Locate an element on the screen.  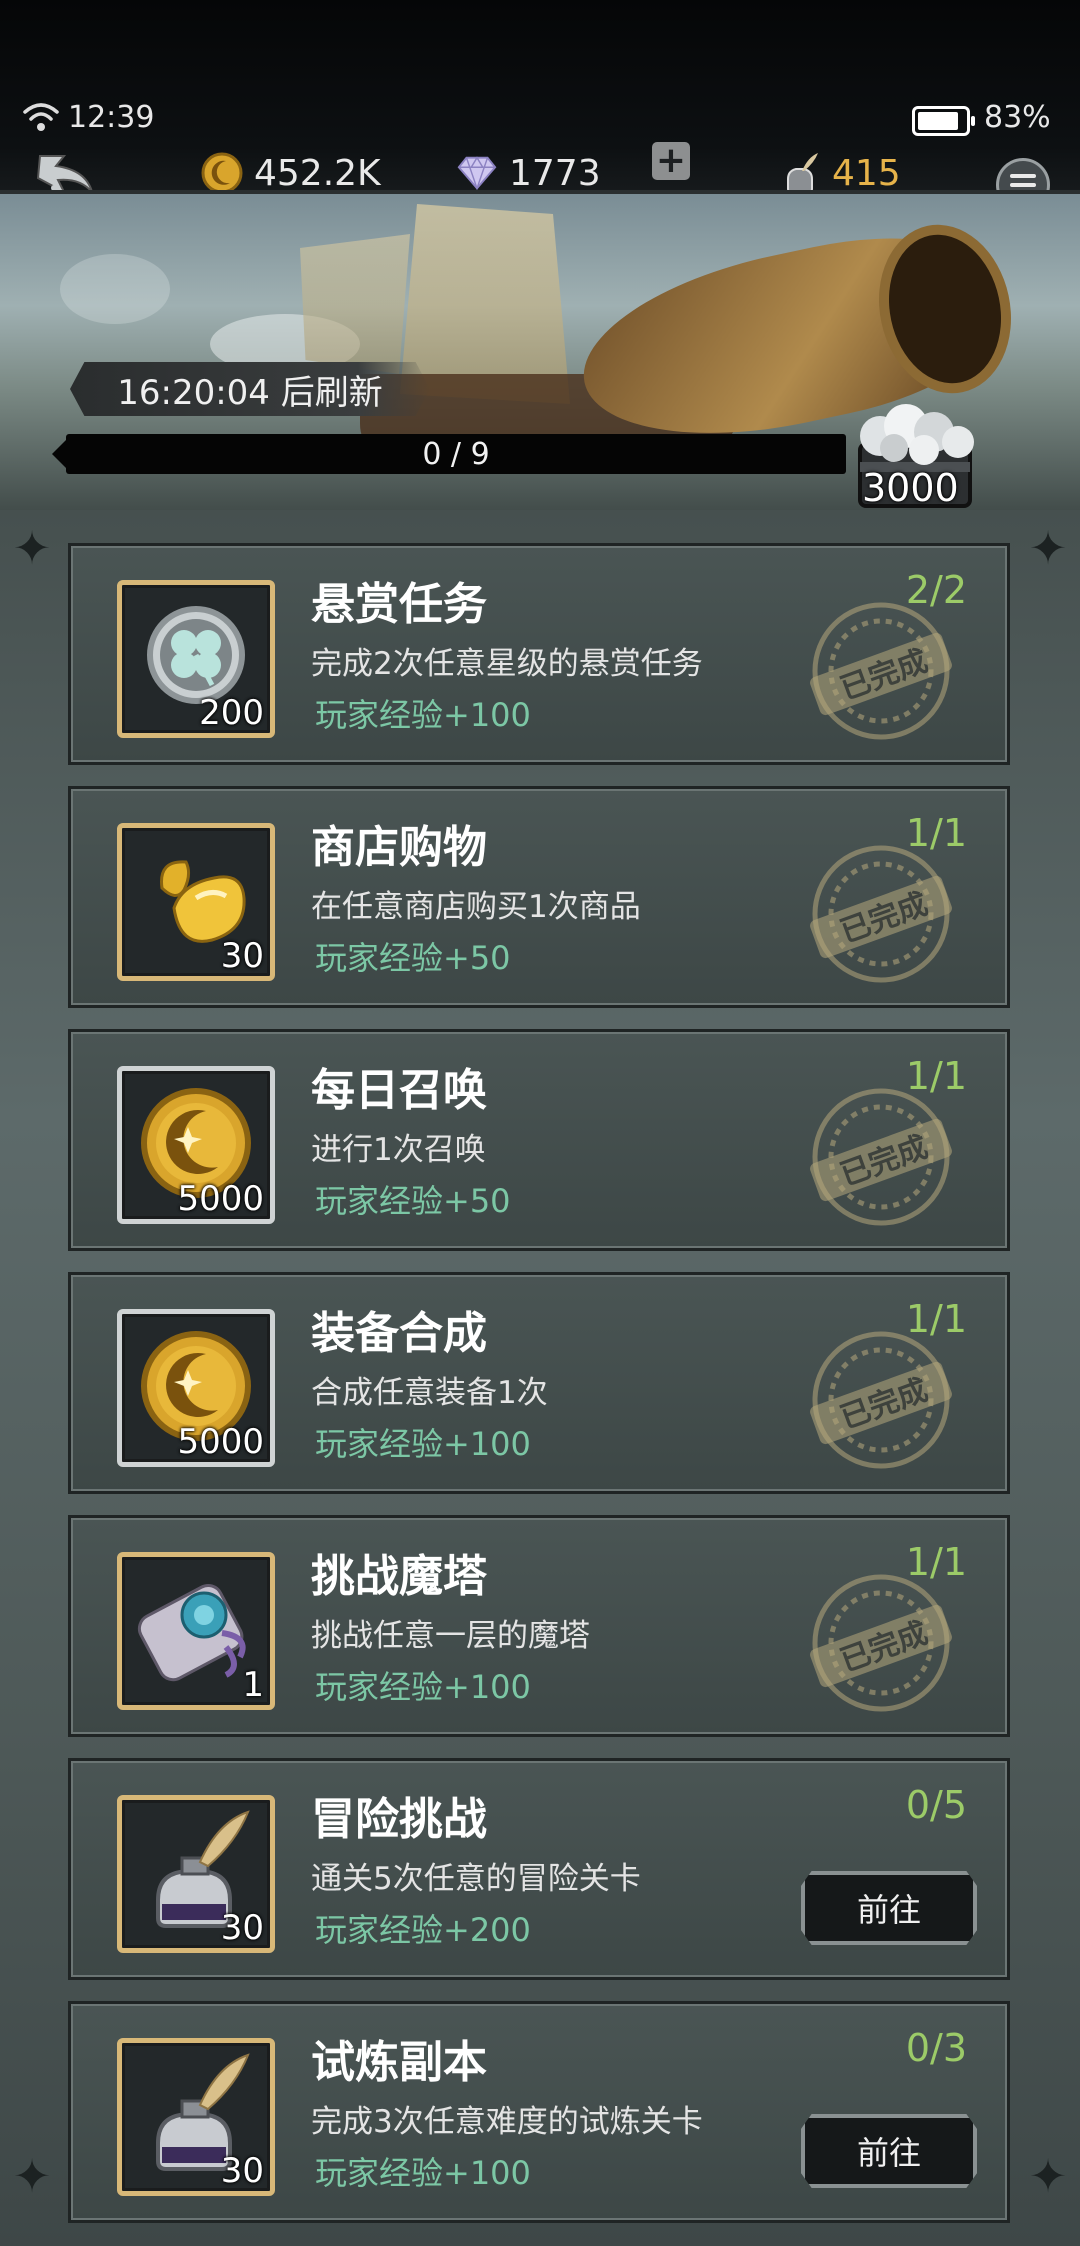
task-description: 合成任意装备1次 is located at coordinates (429, 1393).